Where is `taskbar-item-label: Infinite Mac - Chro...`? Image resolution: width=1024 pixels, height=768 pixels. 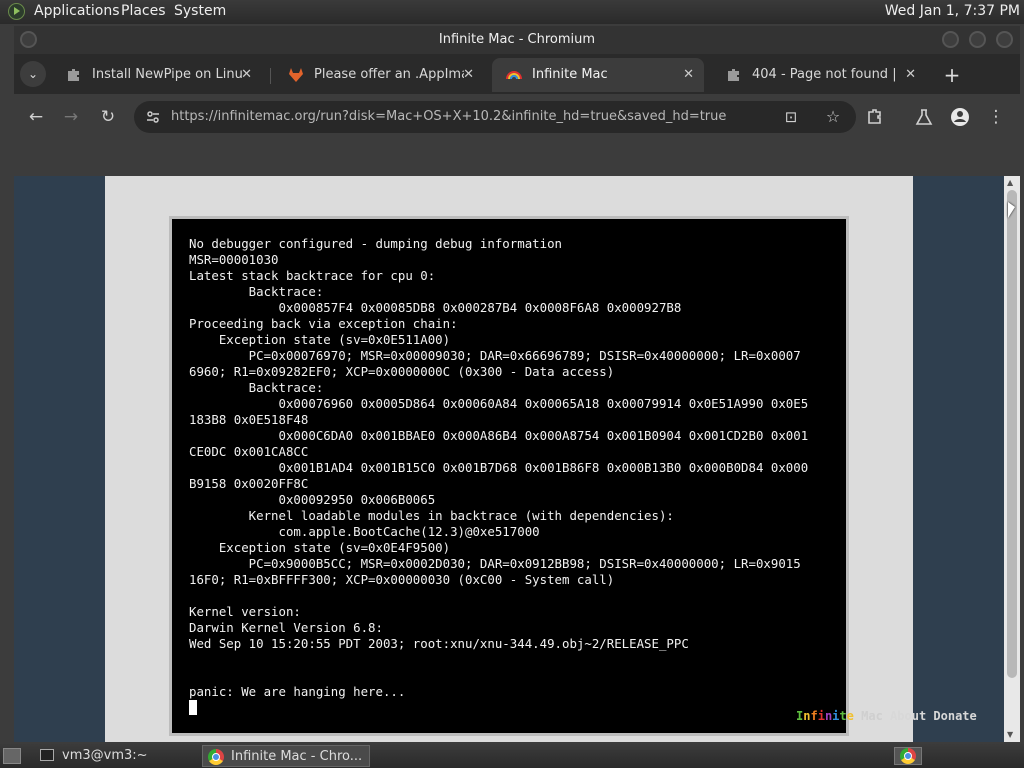
taskbar-item-label: Infinite Mac - Chro... is located at coordinates (297, 756).